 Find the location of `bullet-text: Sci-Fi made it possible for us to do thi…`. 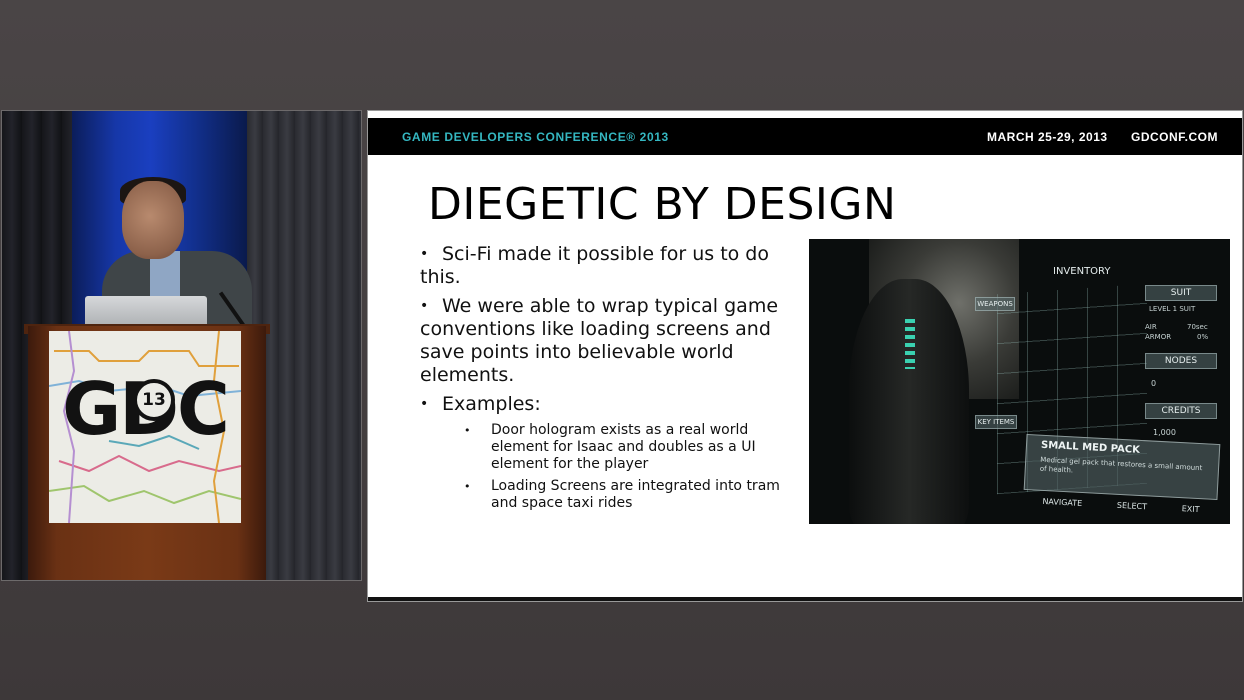

bullet-text: Sci-Fi made it possible for us to do thi… is located at coordinates (594, 265).